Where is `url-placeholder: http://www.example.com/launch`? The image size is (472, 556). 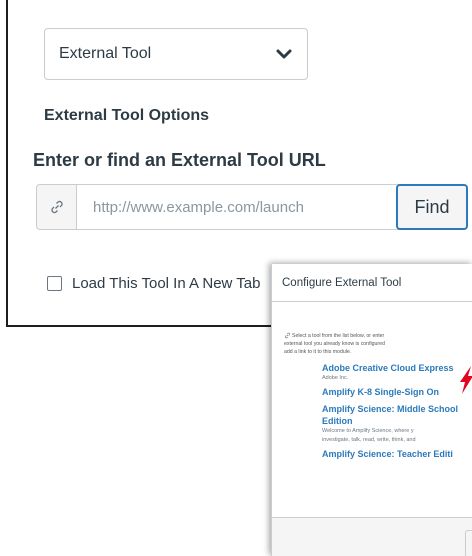 url-placeholder: http://www.example.com/launch is located at coordinates (198, 207).